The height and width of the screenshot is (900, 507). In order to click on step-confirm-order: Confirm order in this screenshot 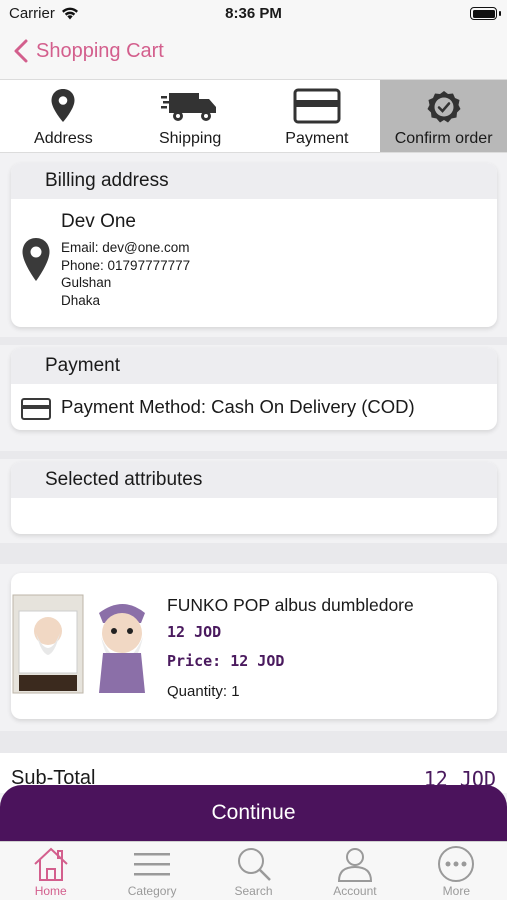, I will do `click(443, 116)`.